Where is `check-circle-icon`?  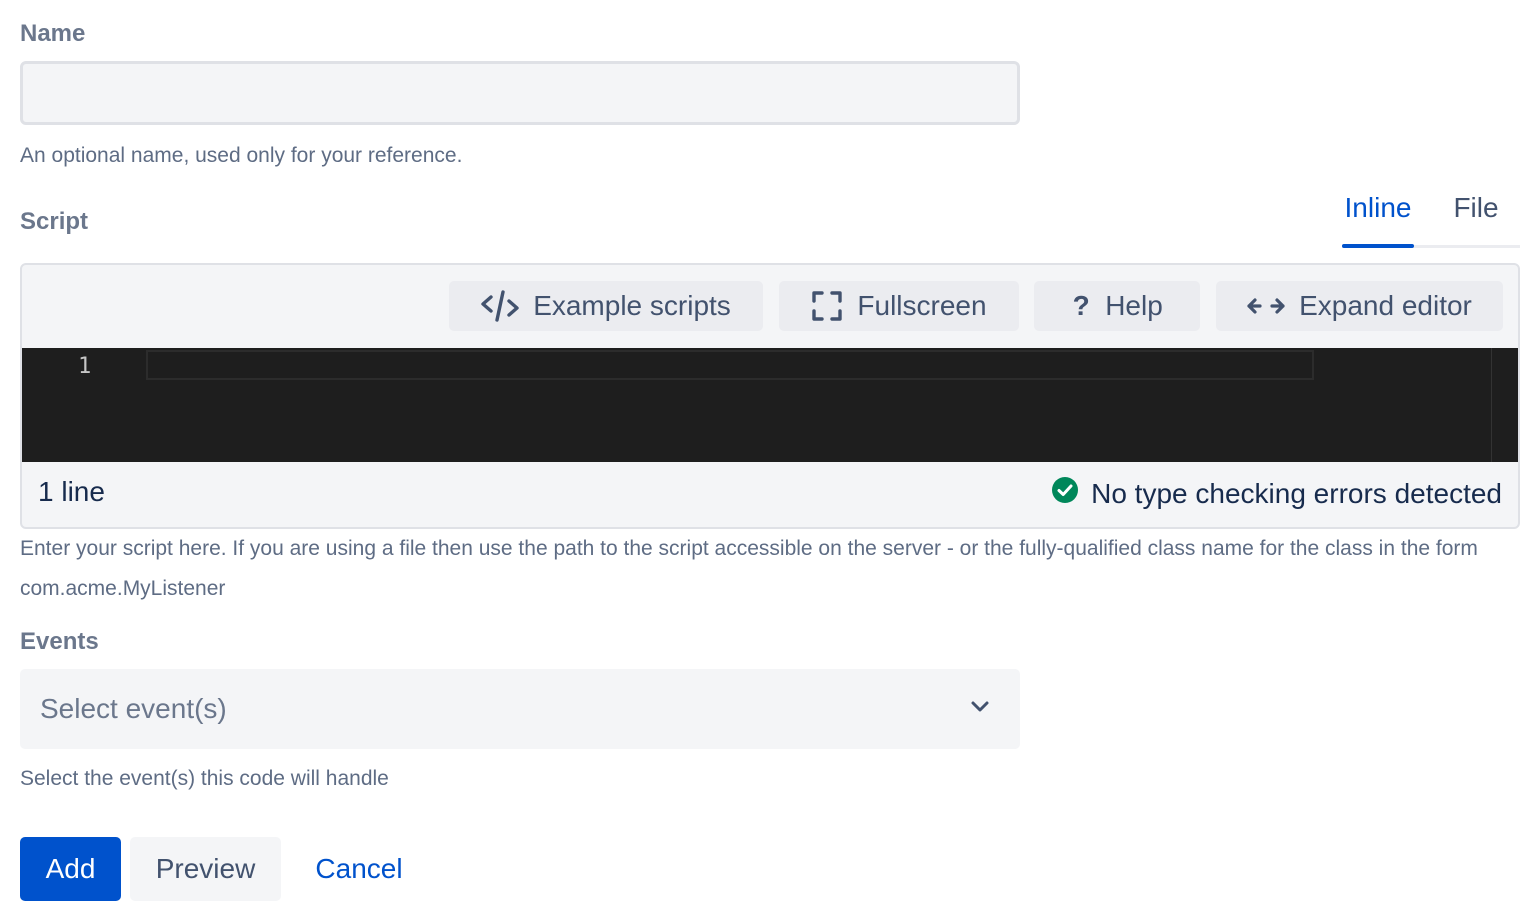
check-circle-icon is located at coordinates (1065, 493).